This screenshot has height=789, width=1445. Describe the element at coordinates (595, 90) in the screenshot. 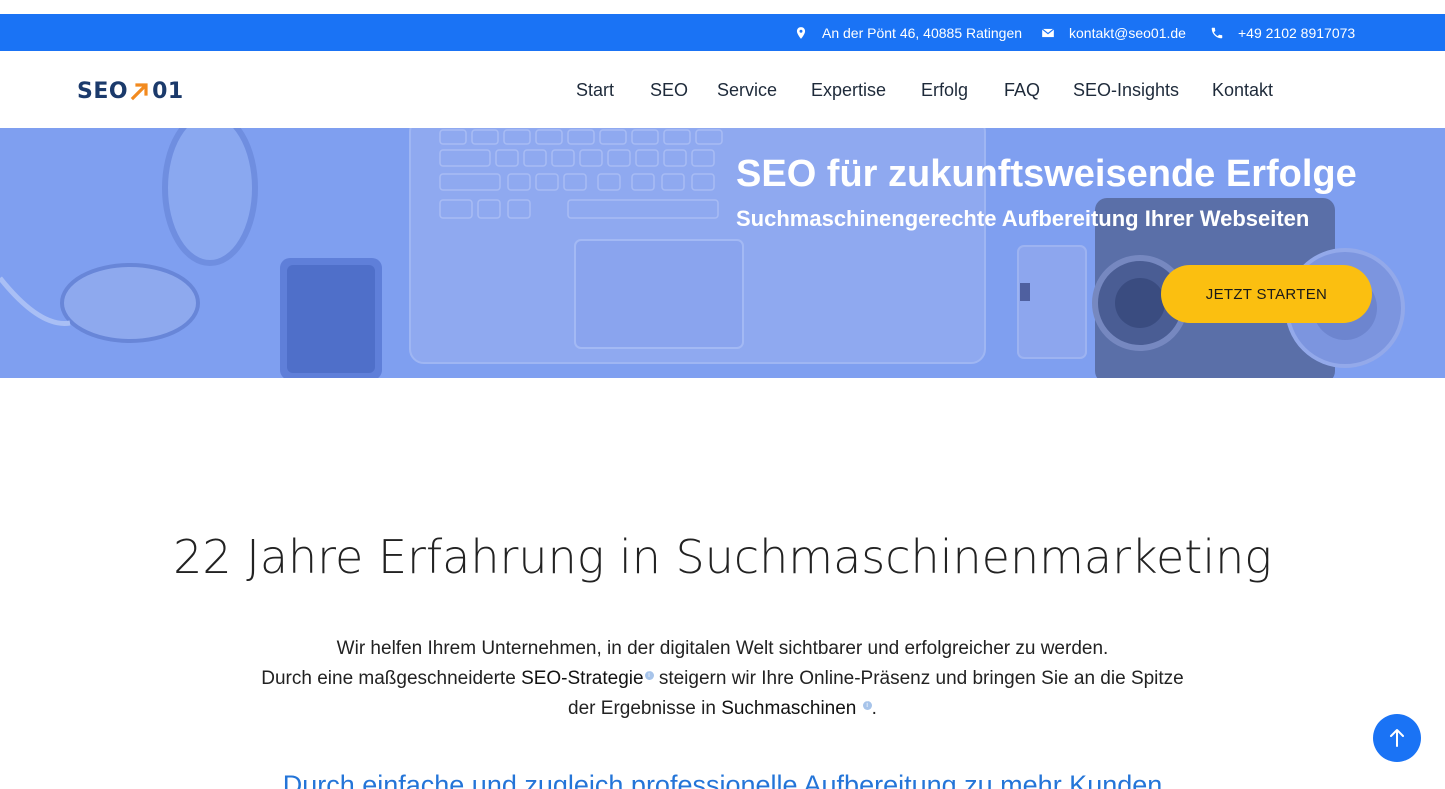

I see `nav-item-start: Start` at that location.